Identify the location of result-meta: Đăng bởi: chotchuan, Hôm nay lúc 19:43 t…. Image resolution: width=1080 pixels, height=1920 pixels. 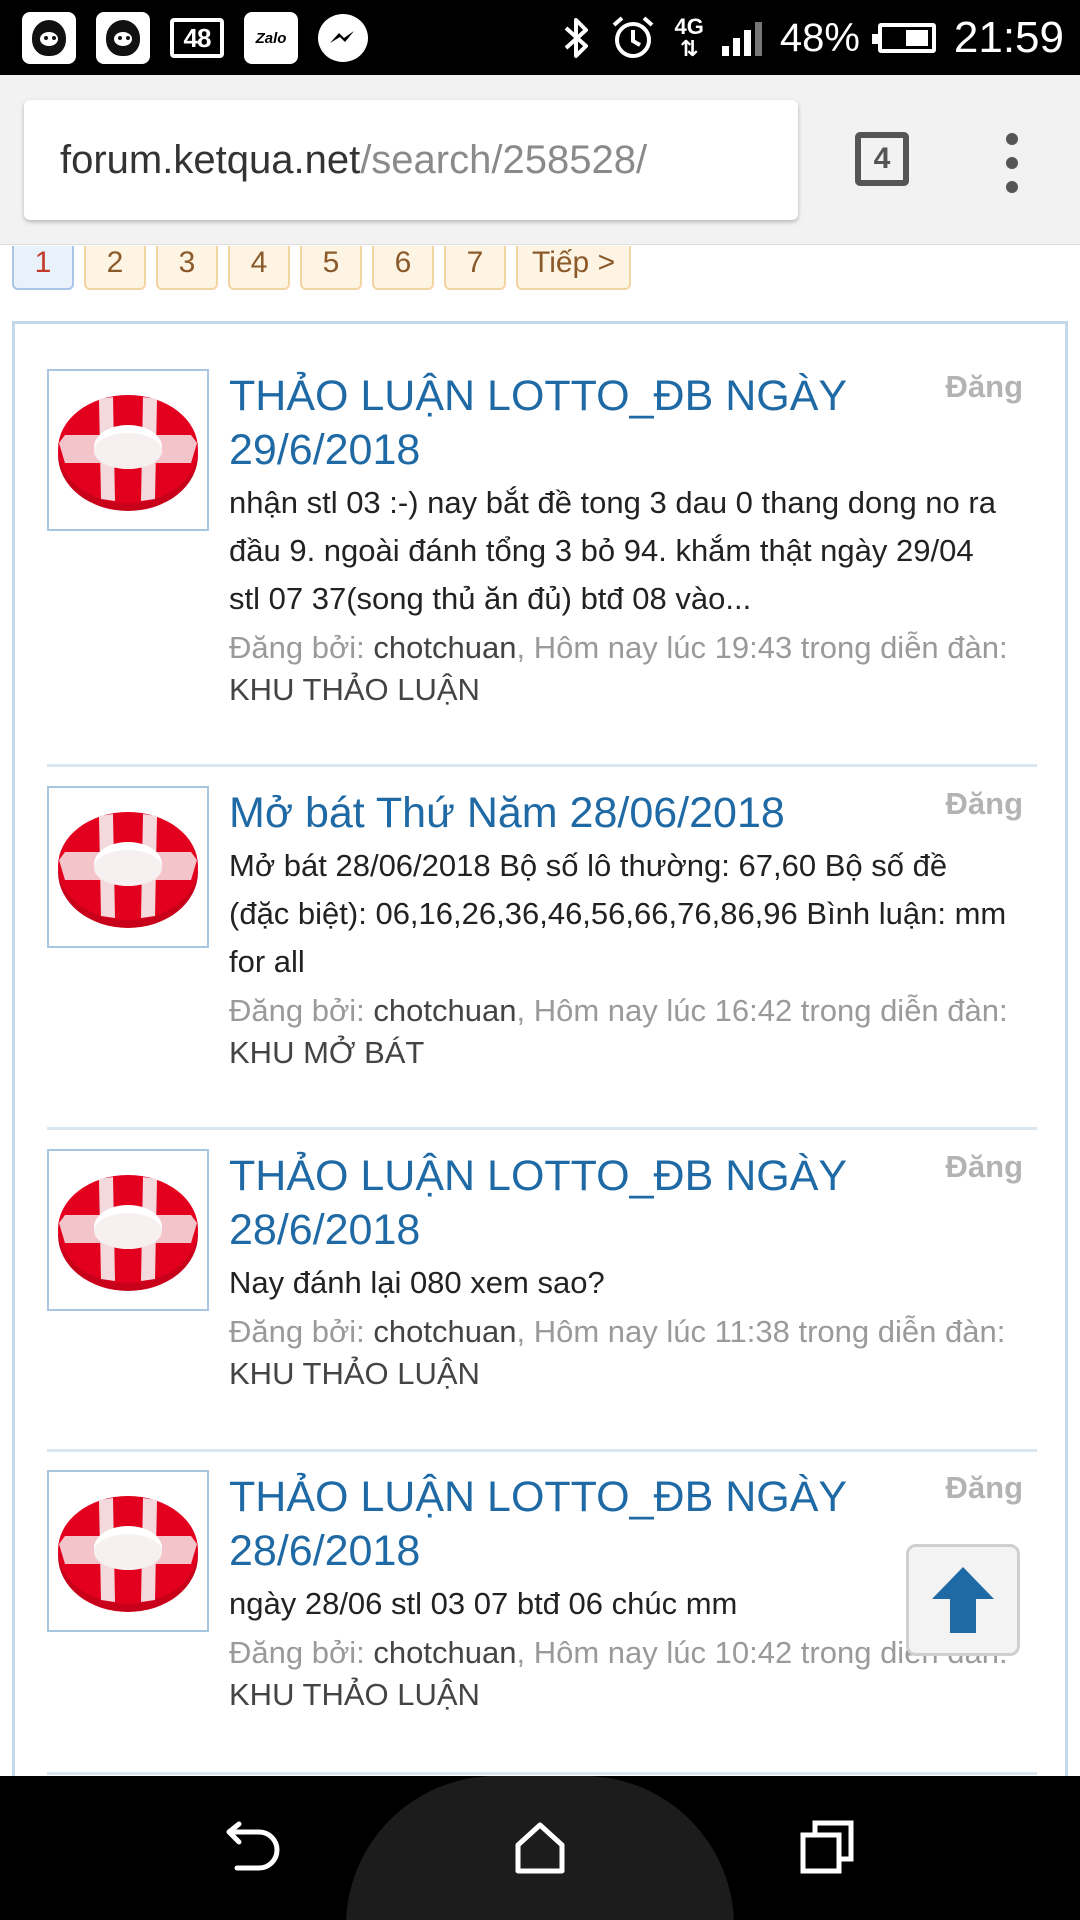
(619, 669).